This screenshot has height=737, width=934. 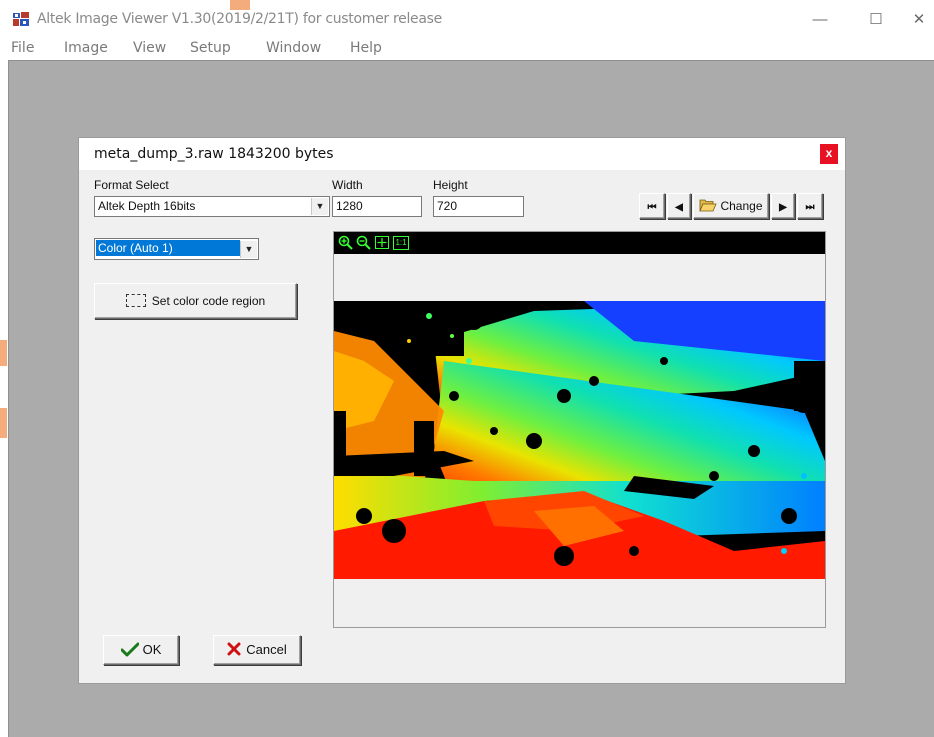 I want to click on height-label: Height, so click(x=450, y=185).